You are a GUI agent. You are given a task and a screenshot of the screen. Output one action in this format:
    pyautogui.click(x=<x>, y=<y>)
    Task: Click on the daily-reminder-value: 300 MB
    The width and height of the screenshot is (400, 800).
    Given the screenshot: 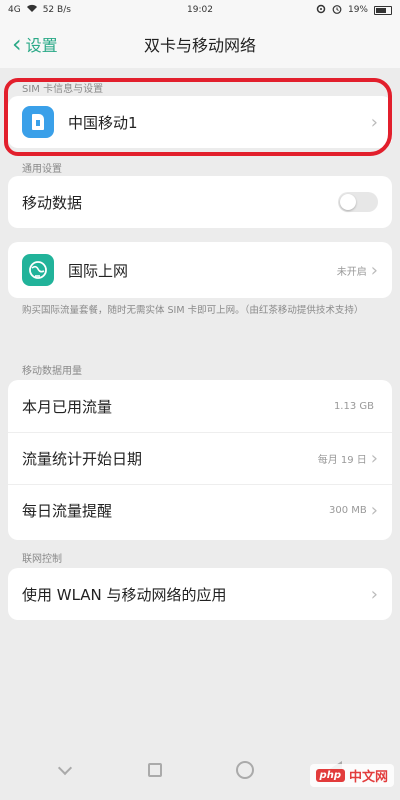 What is the action you would take?
    pyautogui.click(x=348, y=510)
    